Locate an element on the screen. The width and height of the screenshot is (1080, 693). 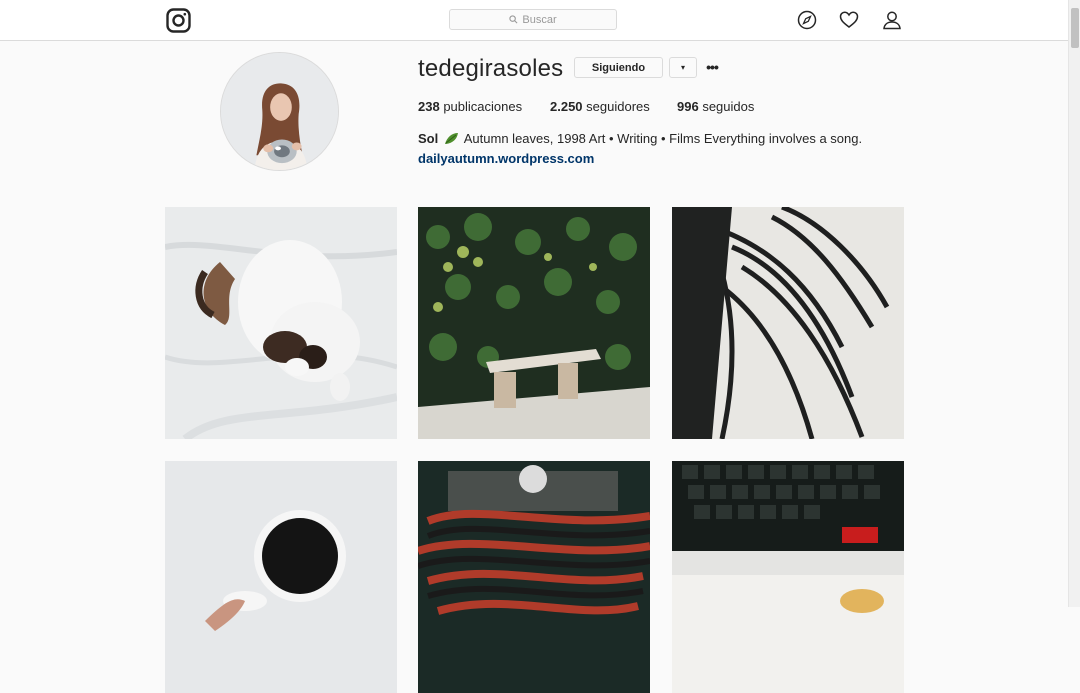
profile-avatar is located at coordinates (279, 111).